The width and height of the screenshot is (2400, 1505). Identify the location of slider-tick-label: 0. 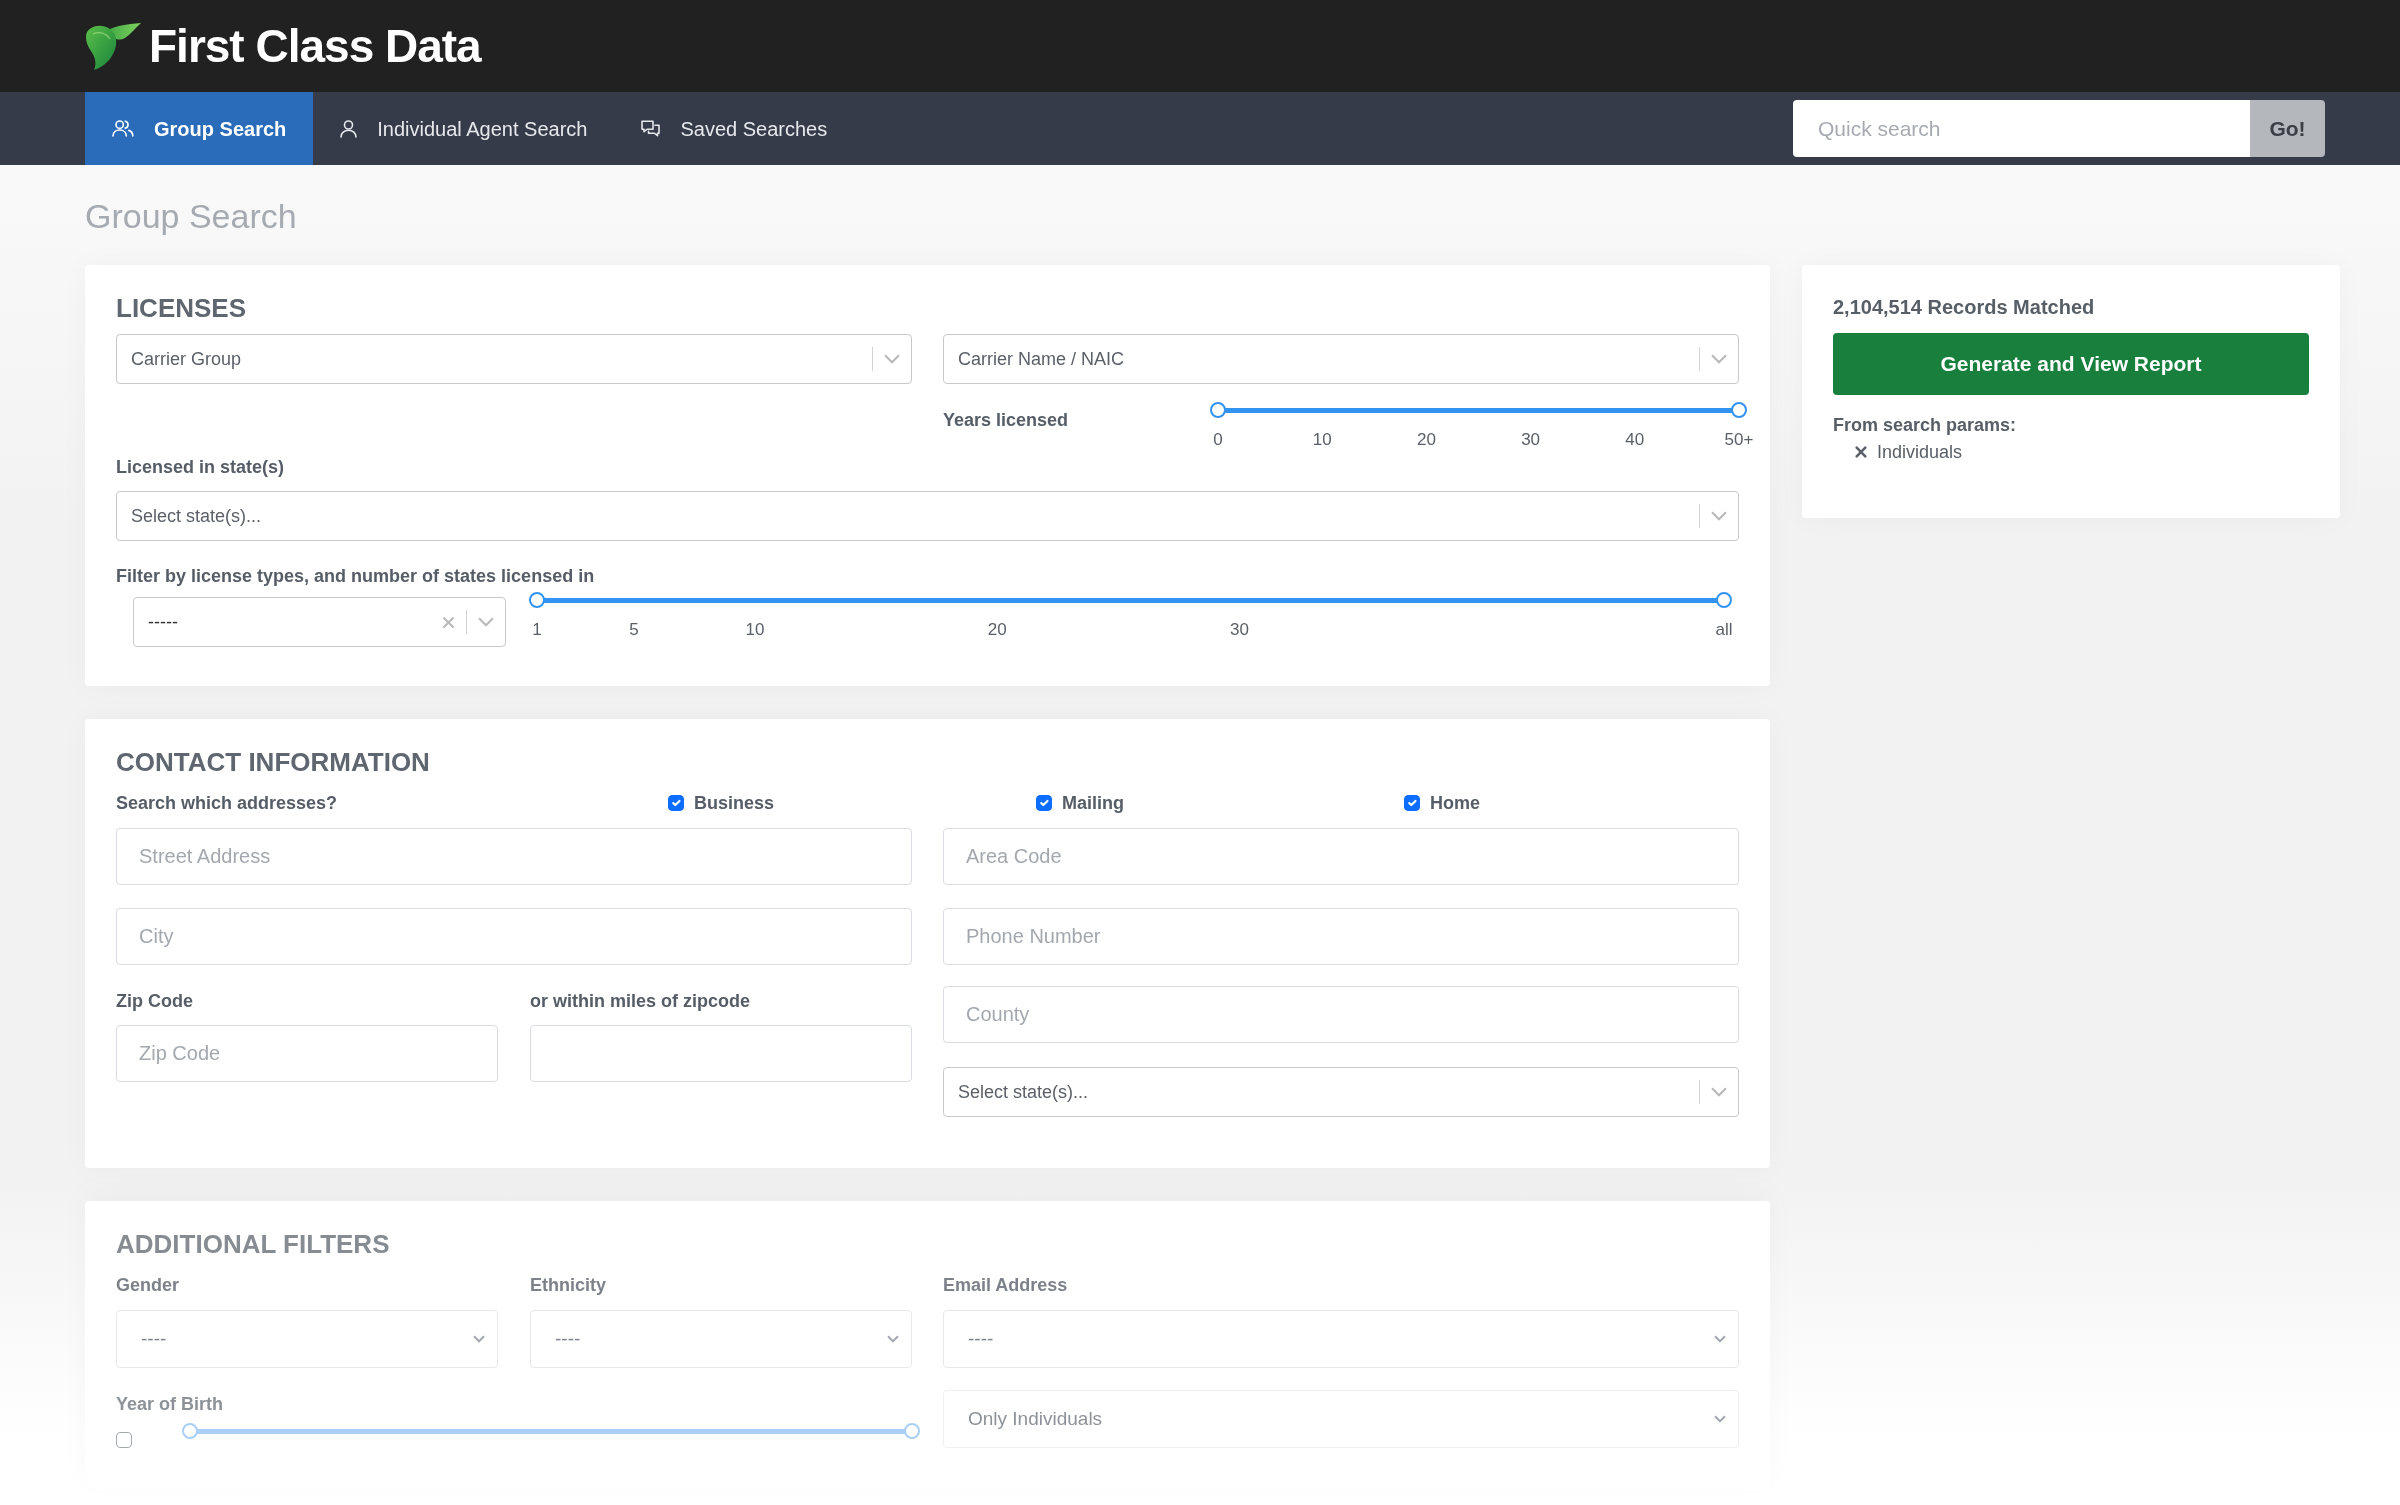
(1218, 440).